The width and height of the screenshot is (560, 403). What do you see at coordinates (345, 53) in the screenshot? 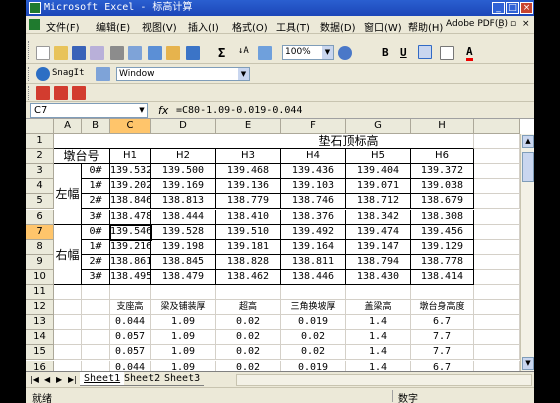
I see `help-icon` at bounding box center [345, 53].